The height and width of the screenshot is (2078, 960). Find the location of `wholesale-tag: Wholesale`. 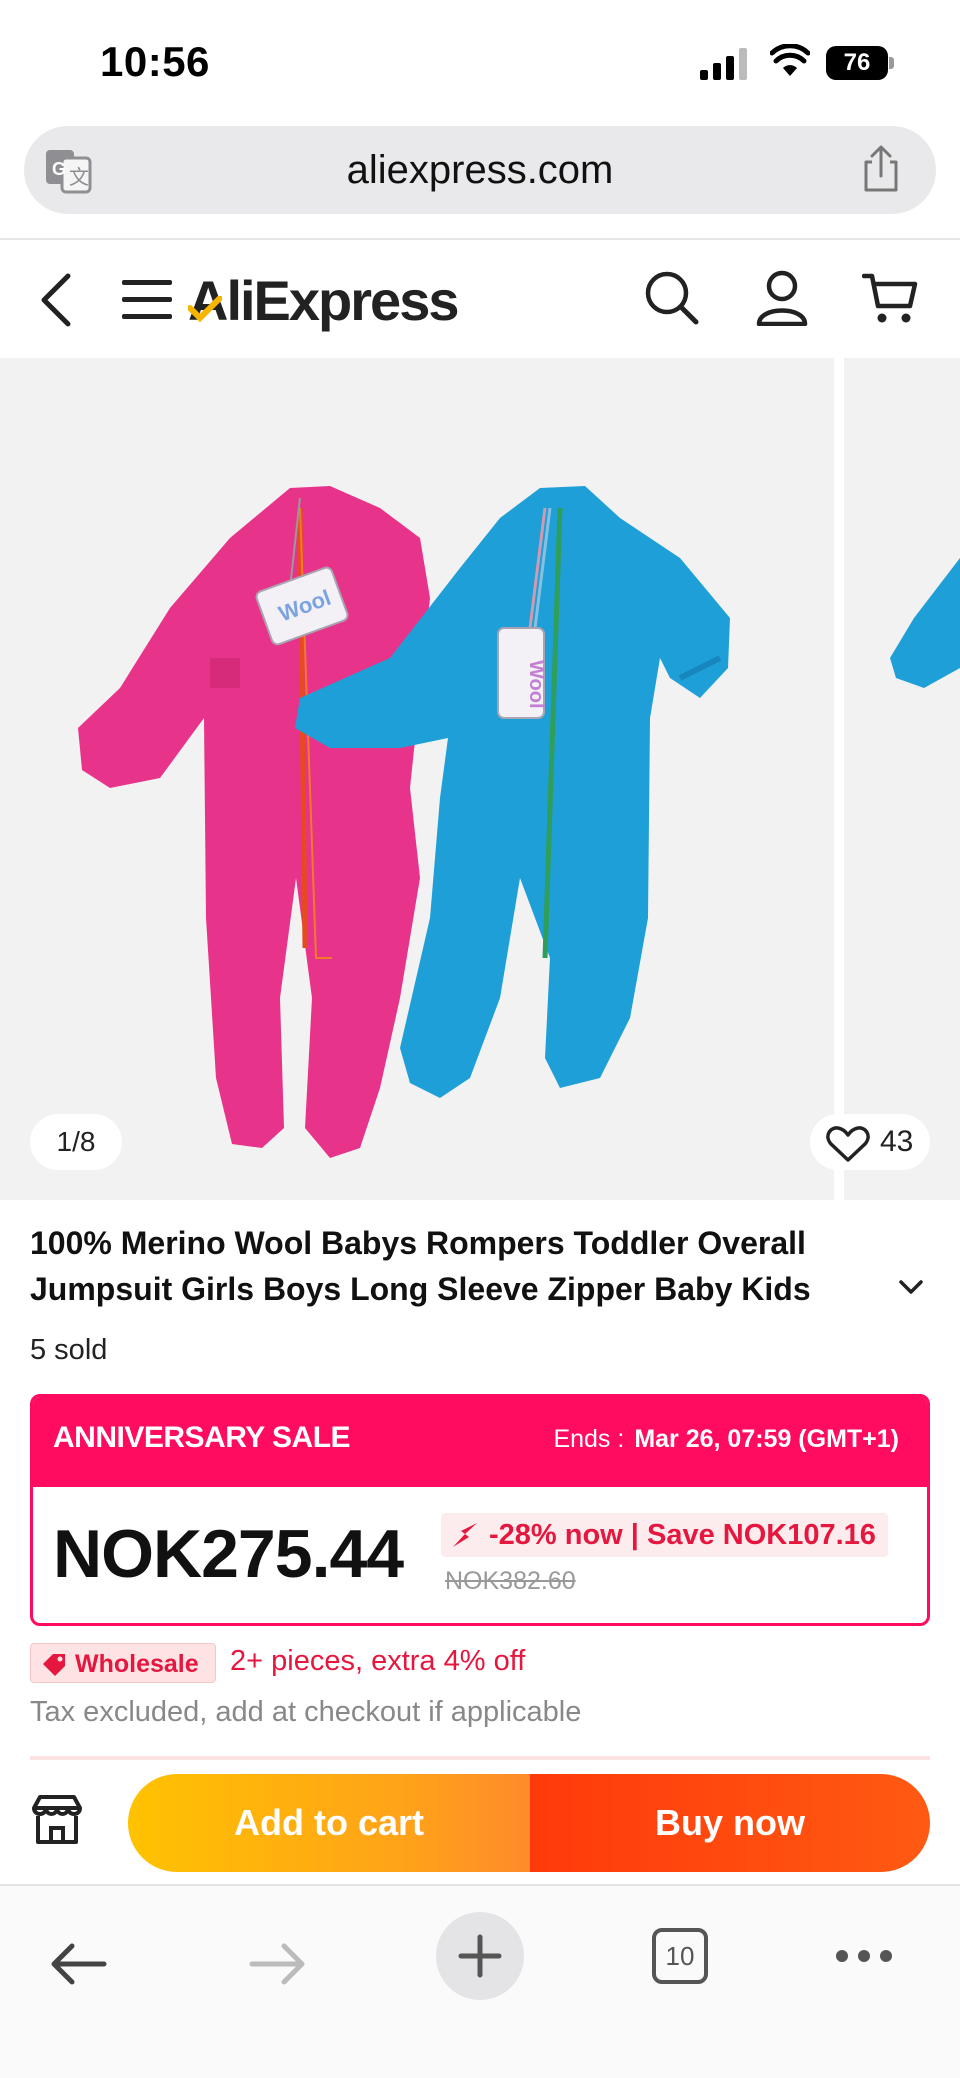

wholesale-tag: Wholesale is located at coordinates (123, 1663).